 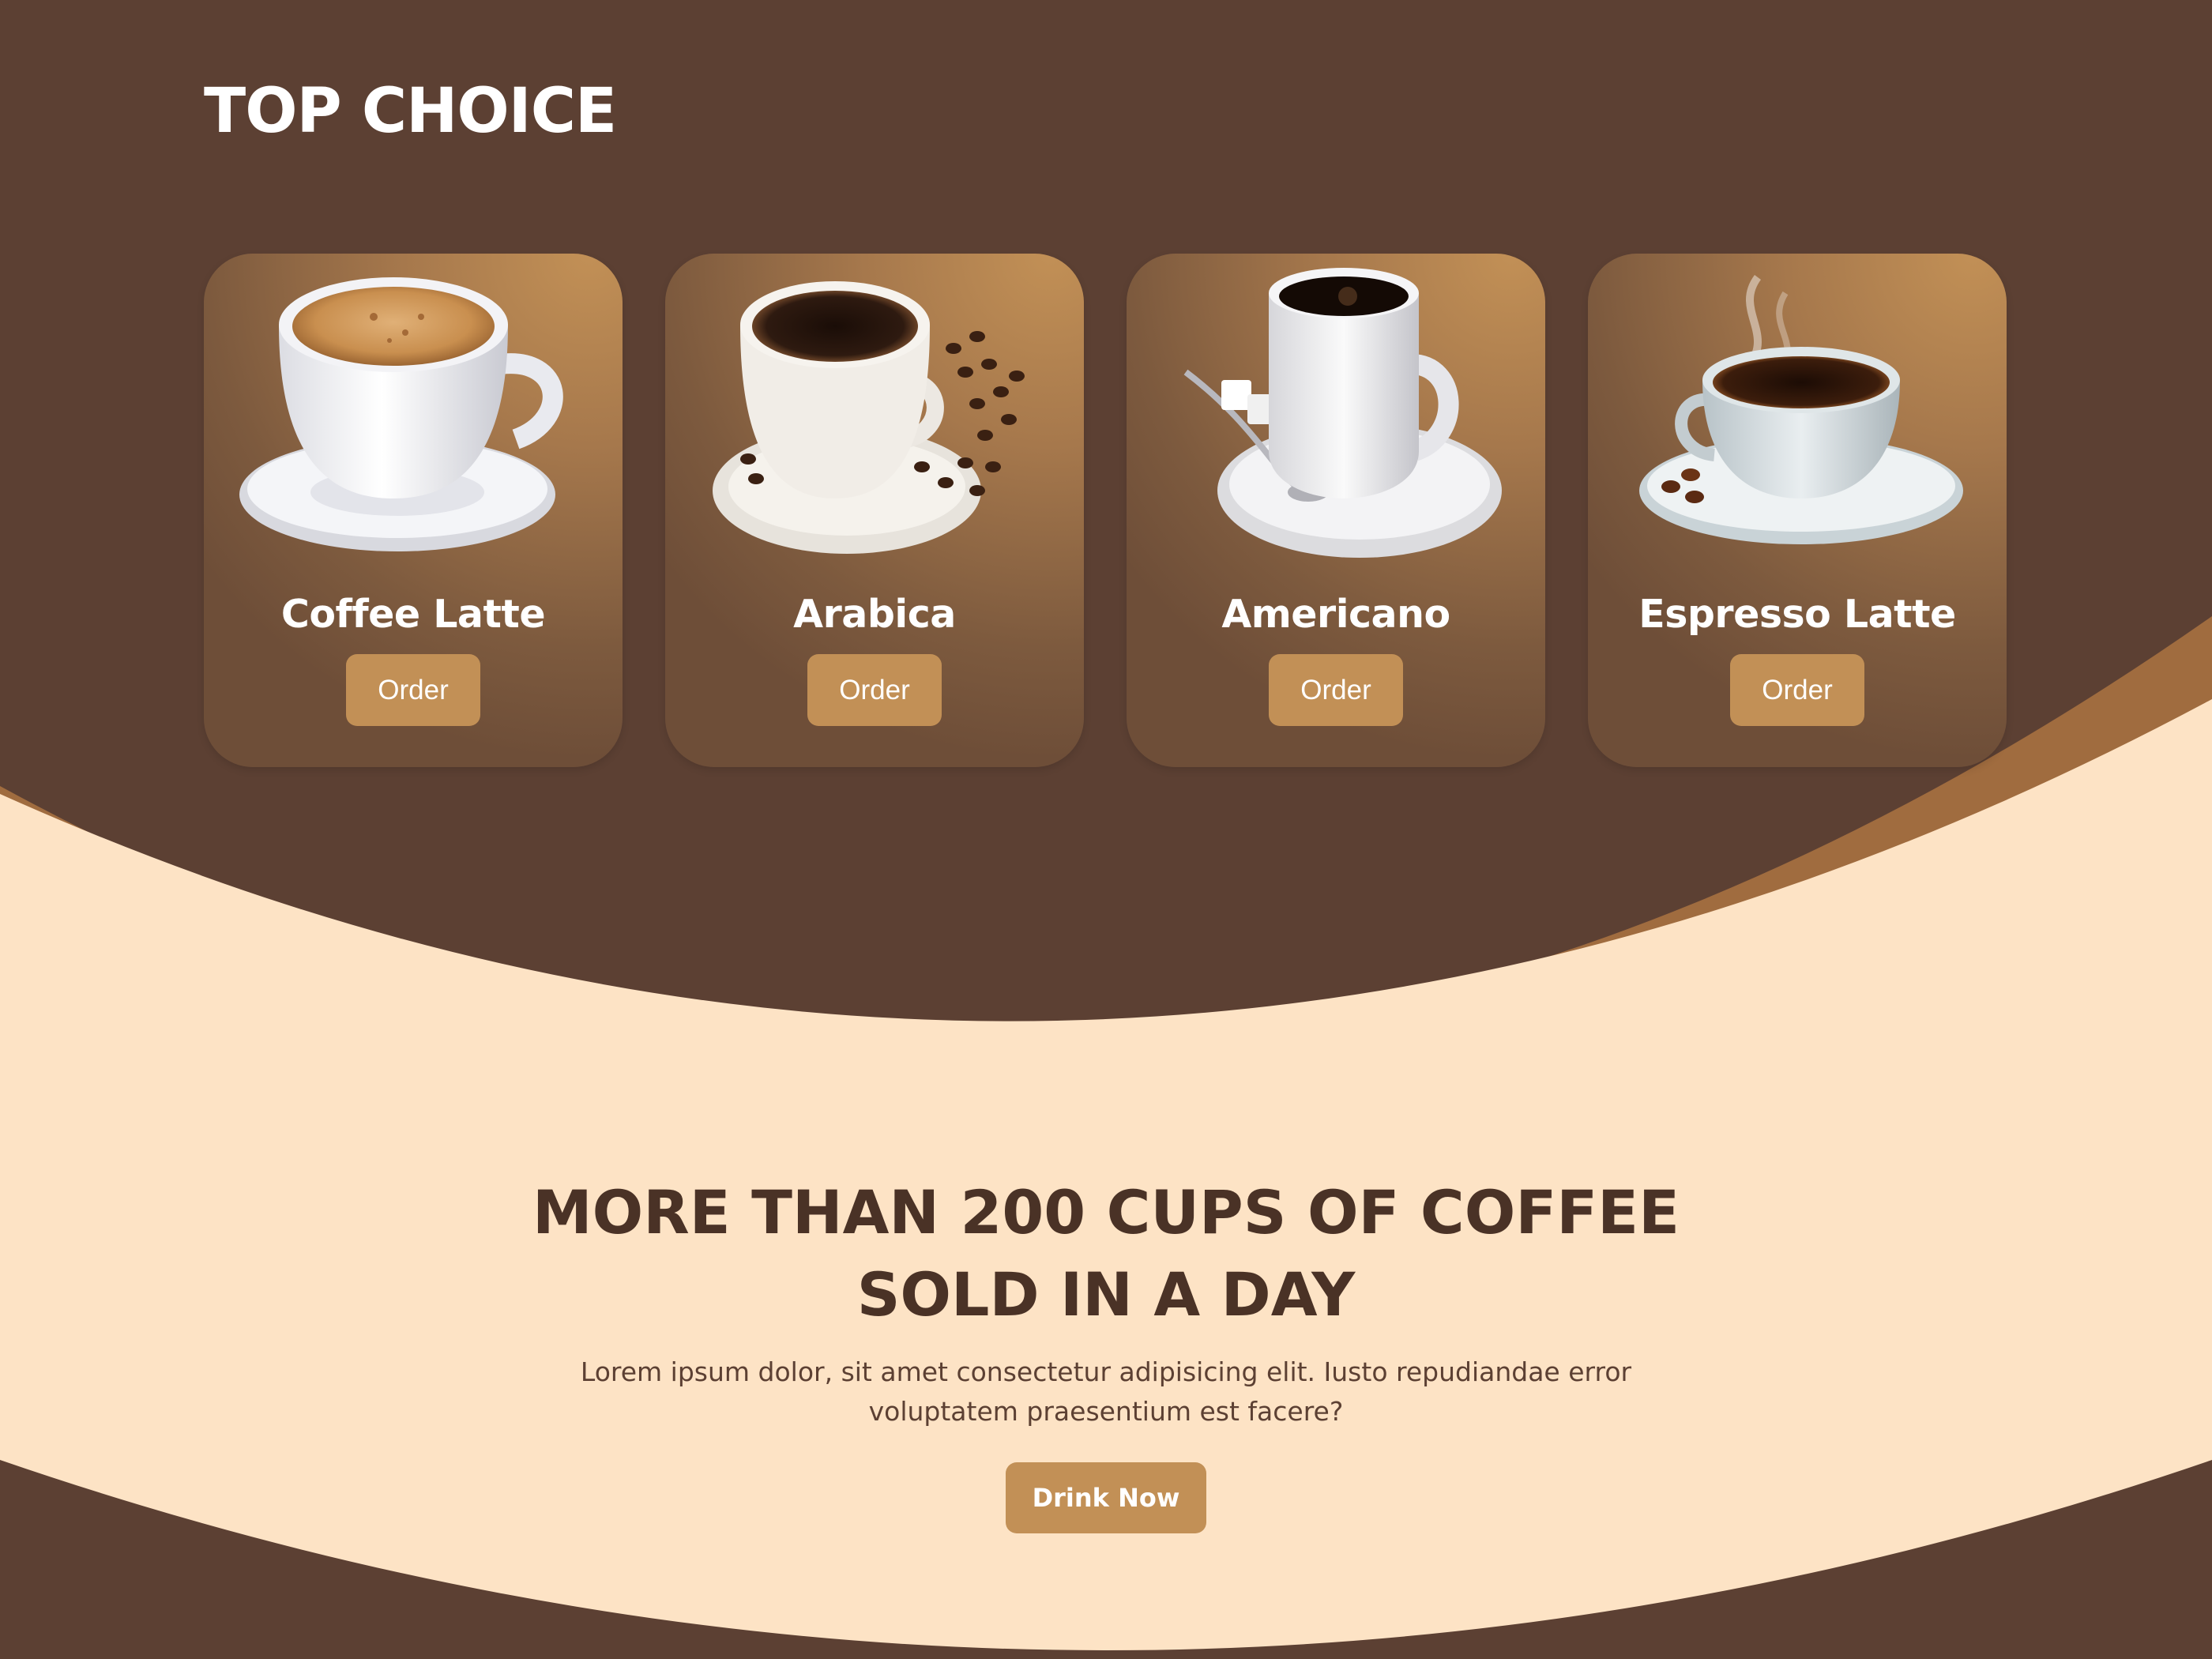 I want to click on product-card: Americano Order, so click(x=1336, y=511).